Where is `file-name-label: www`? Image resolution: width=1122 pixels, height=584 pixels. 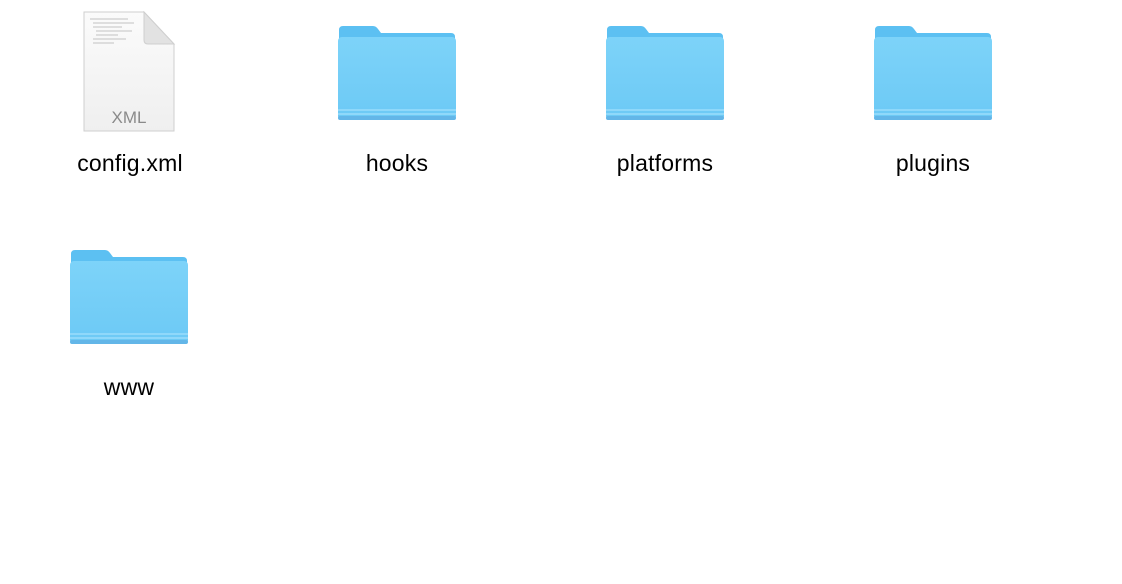
file-name-label: www is located at coordinates (129, 387).